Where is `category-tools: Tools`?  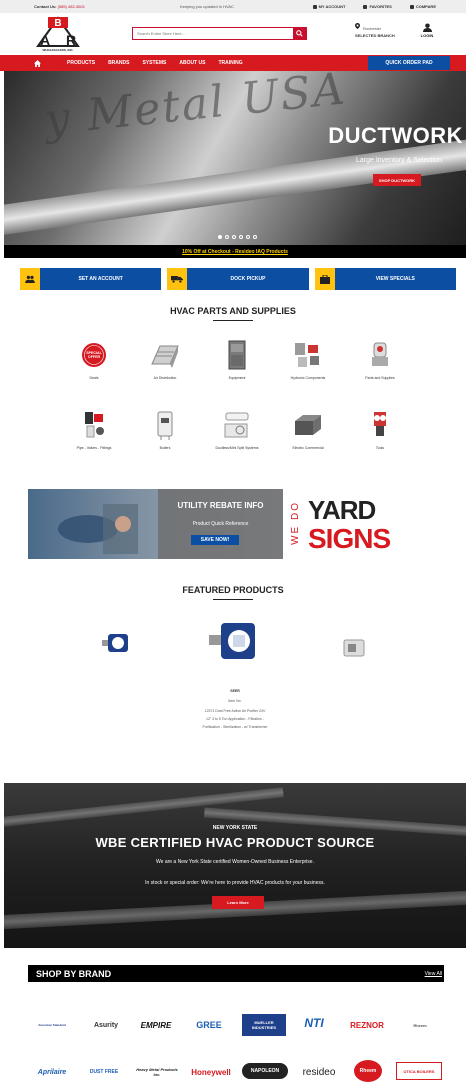
category-tools: Tools is located at coordinates (380, 430).